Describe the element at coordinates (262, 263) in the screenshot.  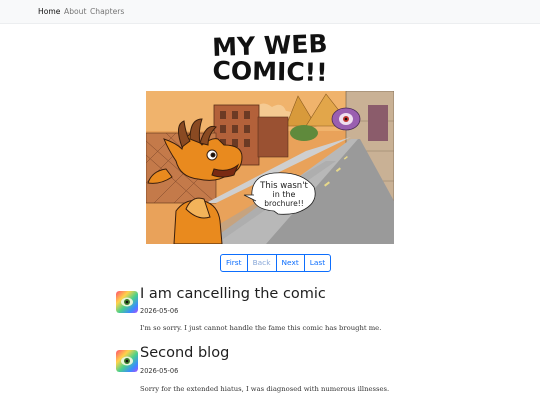
I see `back-page-button: Back` at that location.